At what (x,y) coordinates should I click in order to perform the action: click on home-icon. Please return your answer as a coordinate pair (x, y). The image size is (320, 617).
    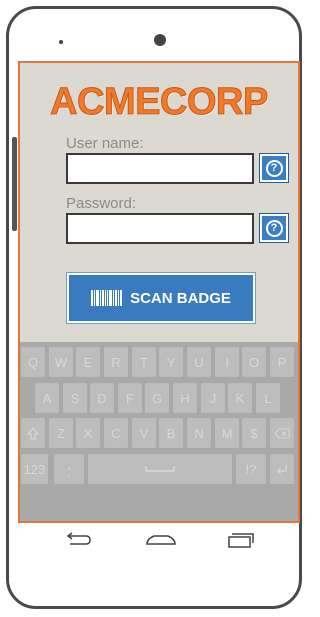
    Looking at the image, I should click on (161, 540).